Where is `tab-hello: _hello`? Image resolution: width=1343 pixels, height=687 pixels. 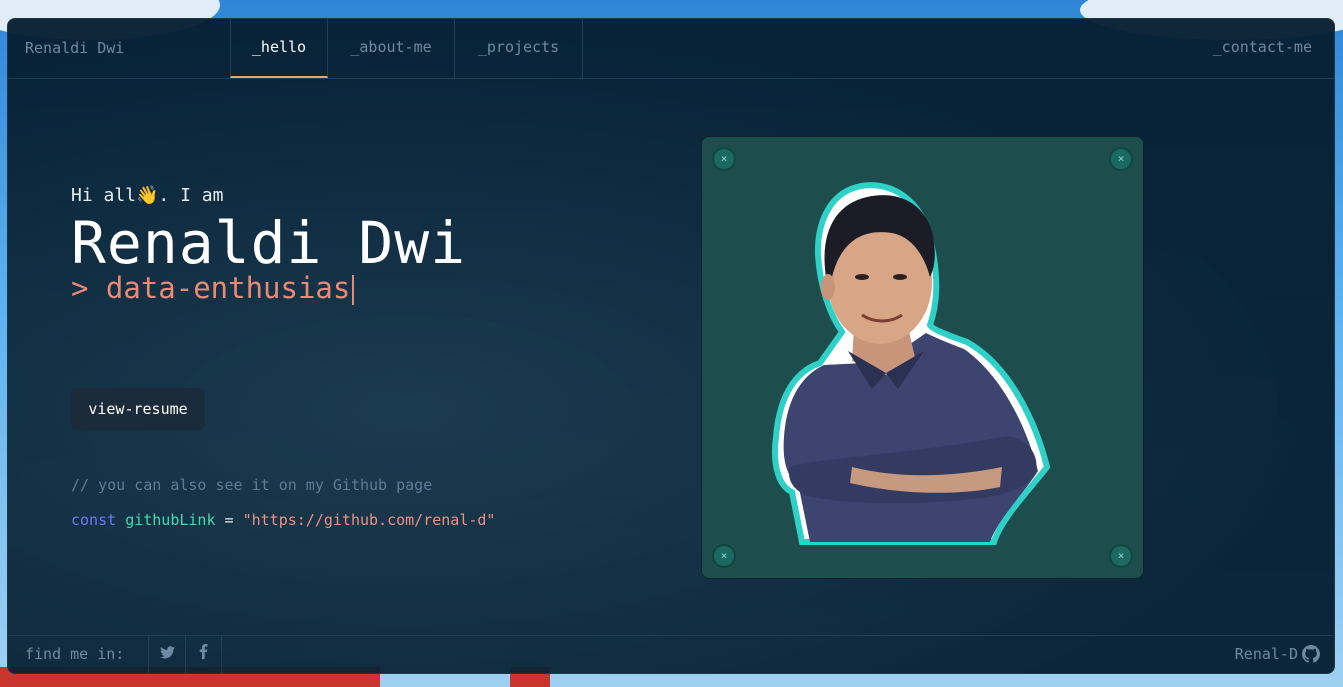 tab-hello: _hello is located at coordinates (279, 48).